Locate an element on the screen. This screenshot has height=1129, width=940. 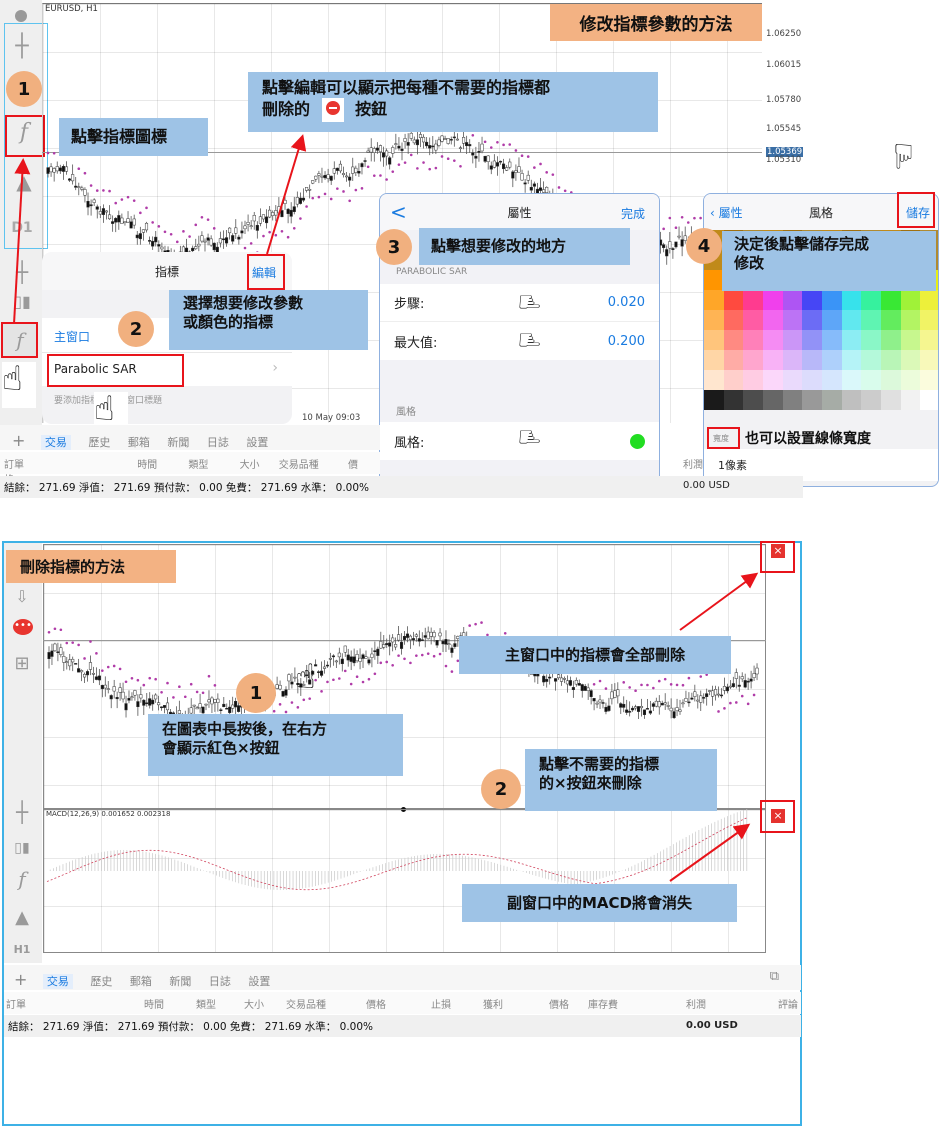
tab-mailbox: 郵箱 is located at coordinates (141, 981).